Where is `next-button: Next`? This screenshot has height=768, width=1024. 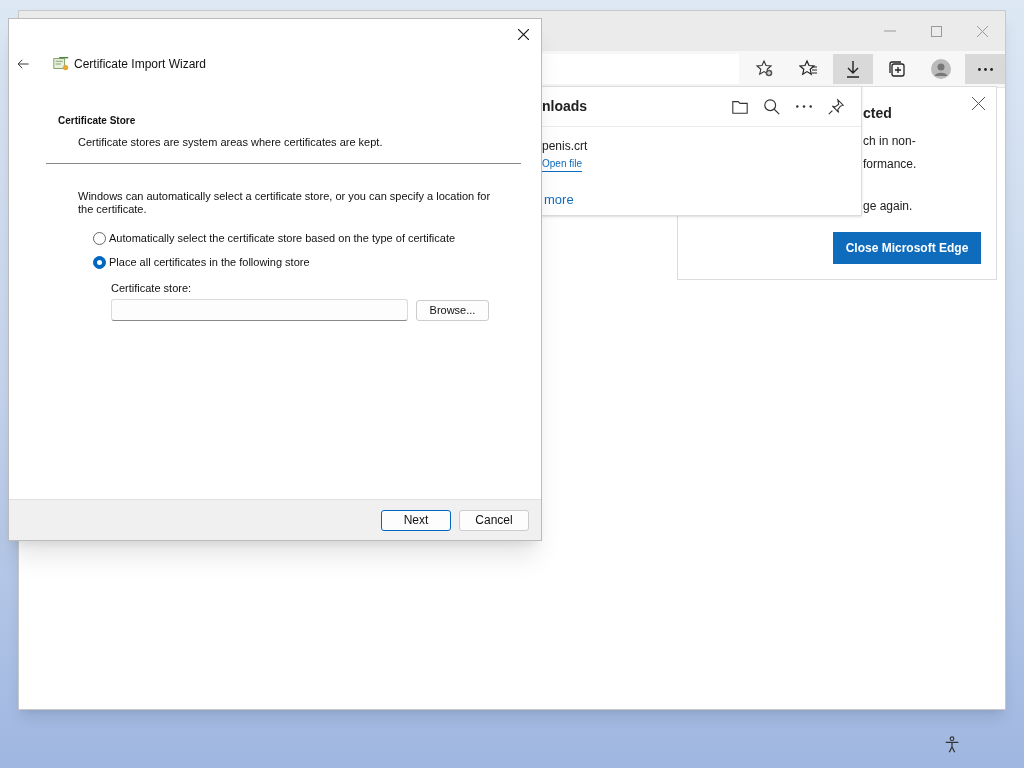
next-button: Next is located at coordinates (416, 520).